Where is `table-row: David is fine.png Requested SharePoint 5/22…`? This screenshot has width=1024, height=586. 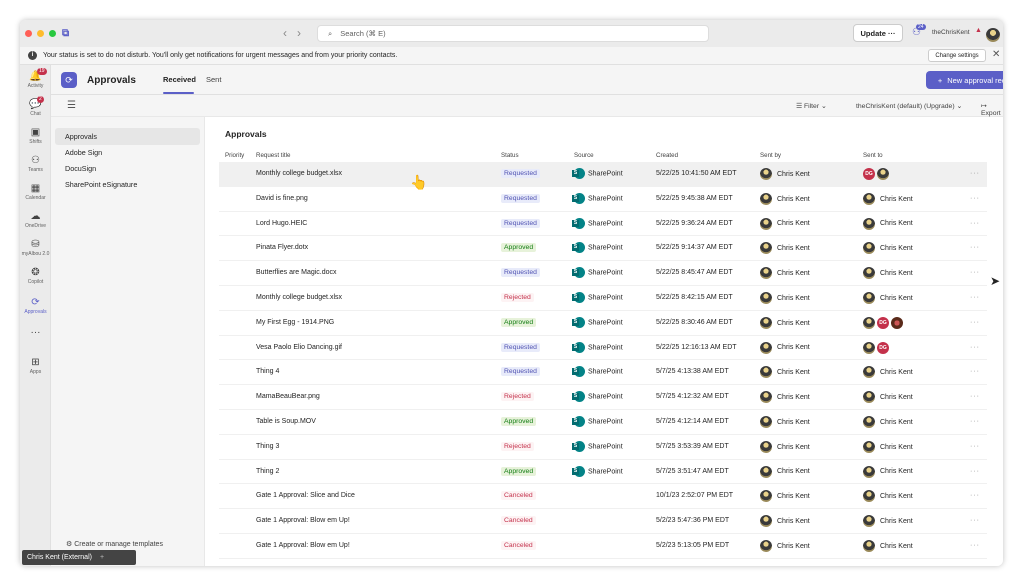
table-row: David is fine.png Requested SharePoint 5/22… is located at coordinates (603, 199).